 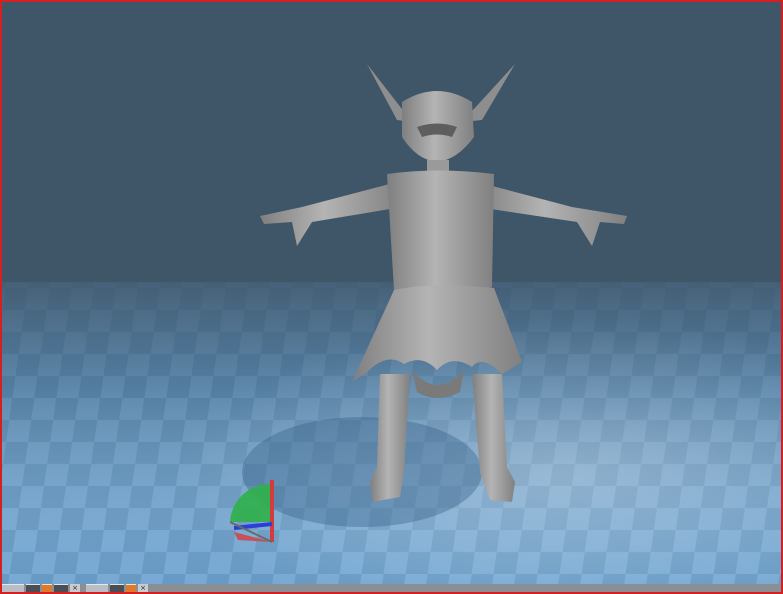 I want to click on taskbar: × ×, so click(x=391, y=588).